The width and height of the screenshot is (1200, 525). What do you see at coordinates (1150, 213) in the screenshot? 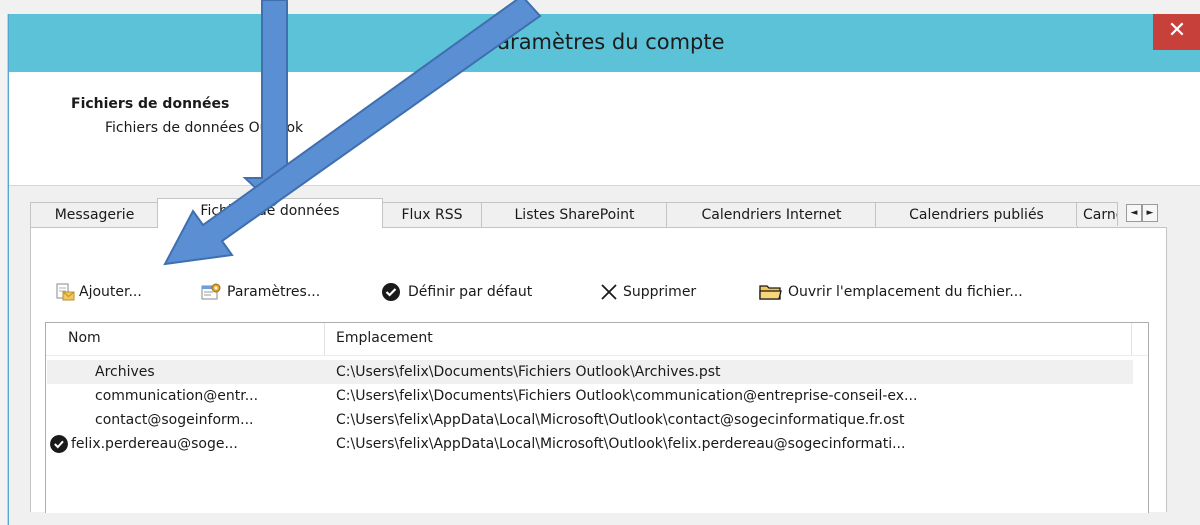
I see `tab-scroll-right-button: ►` at bounding box center [1150, 213].